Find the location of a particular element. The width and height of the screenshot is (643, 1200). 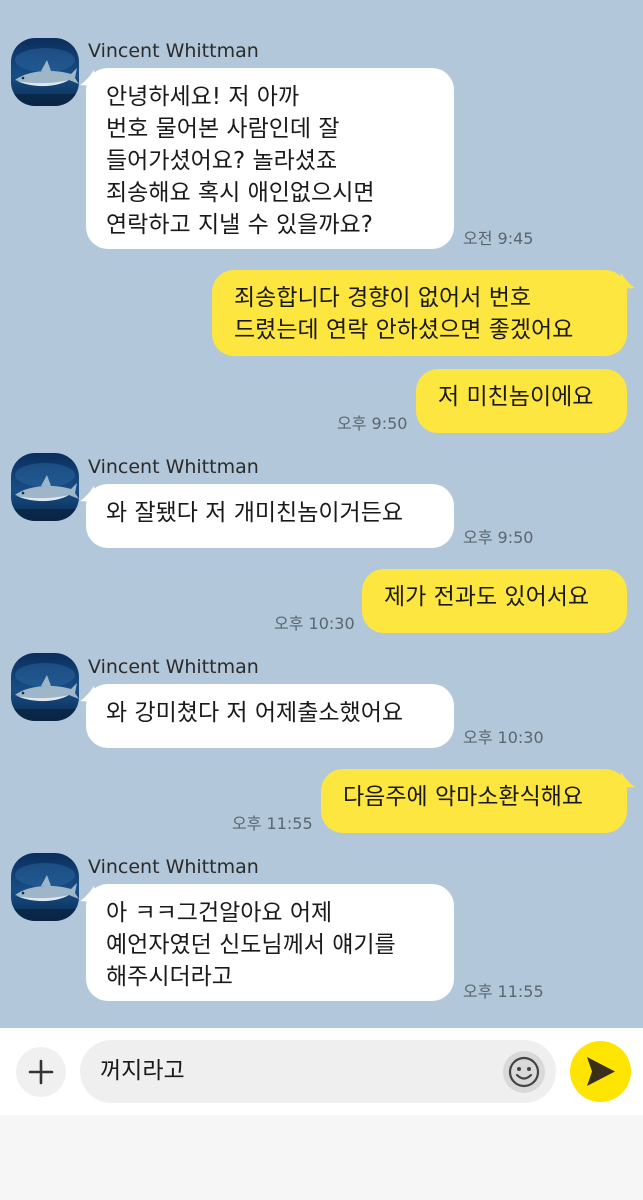

message-bubble-incoming: 와 잘됐다 저 개미친놈이거든요 is located at coordinates (270, 516).